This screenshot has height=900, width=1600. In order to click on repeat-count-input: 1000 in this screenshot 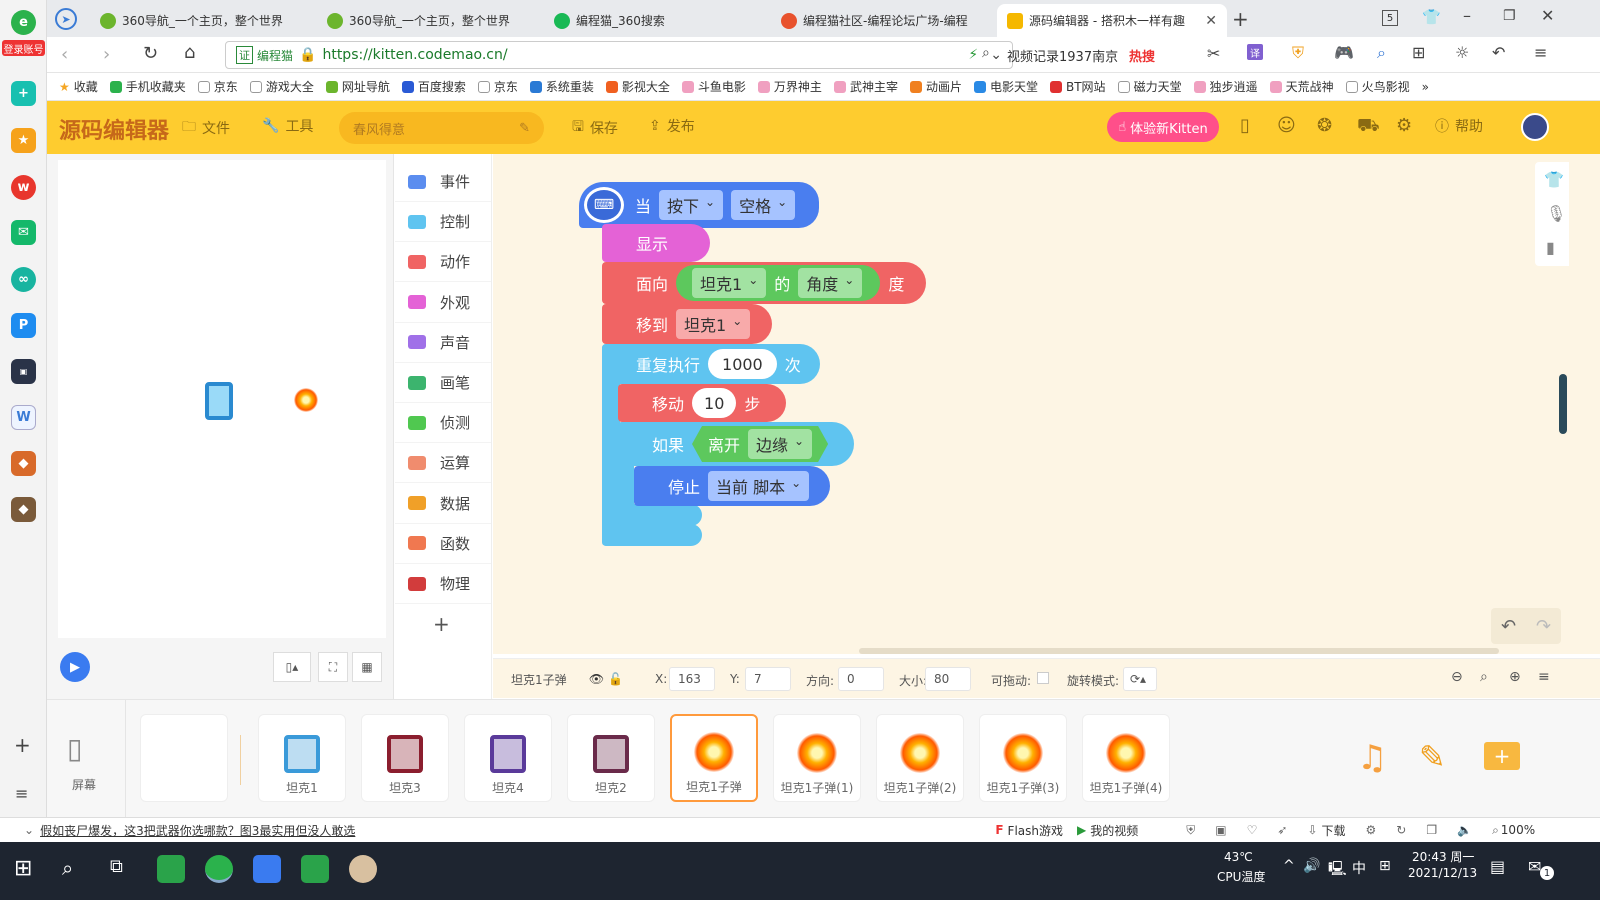, I will do `click(742, 364)`.